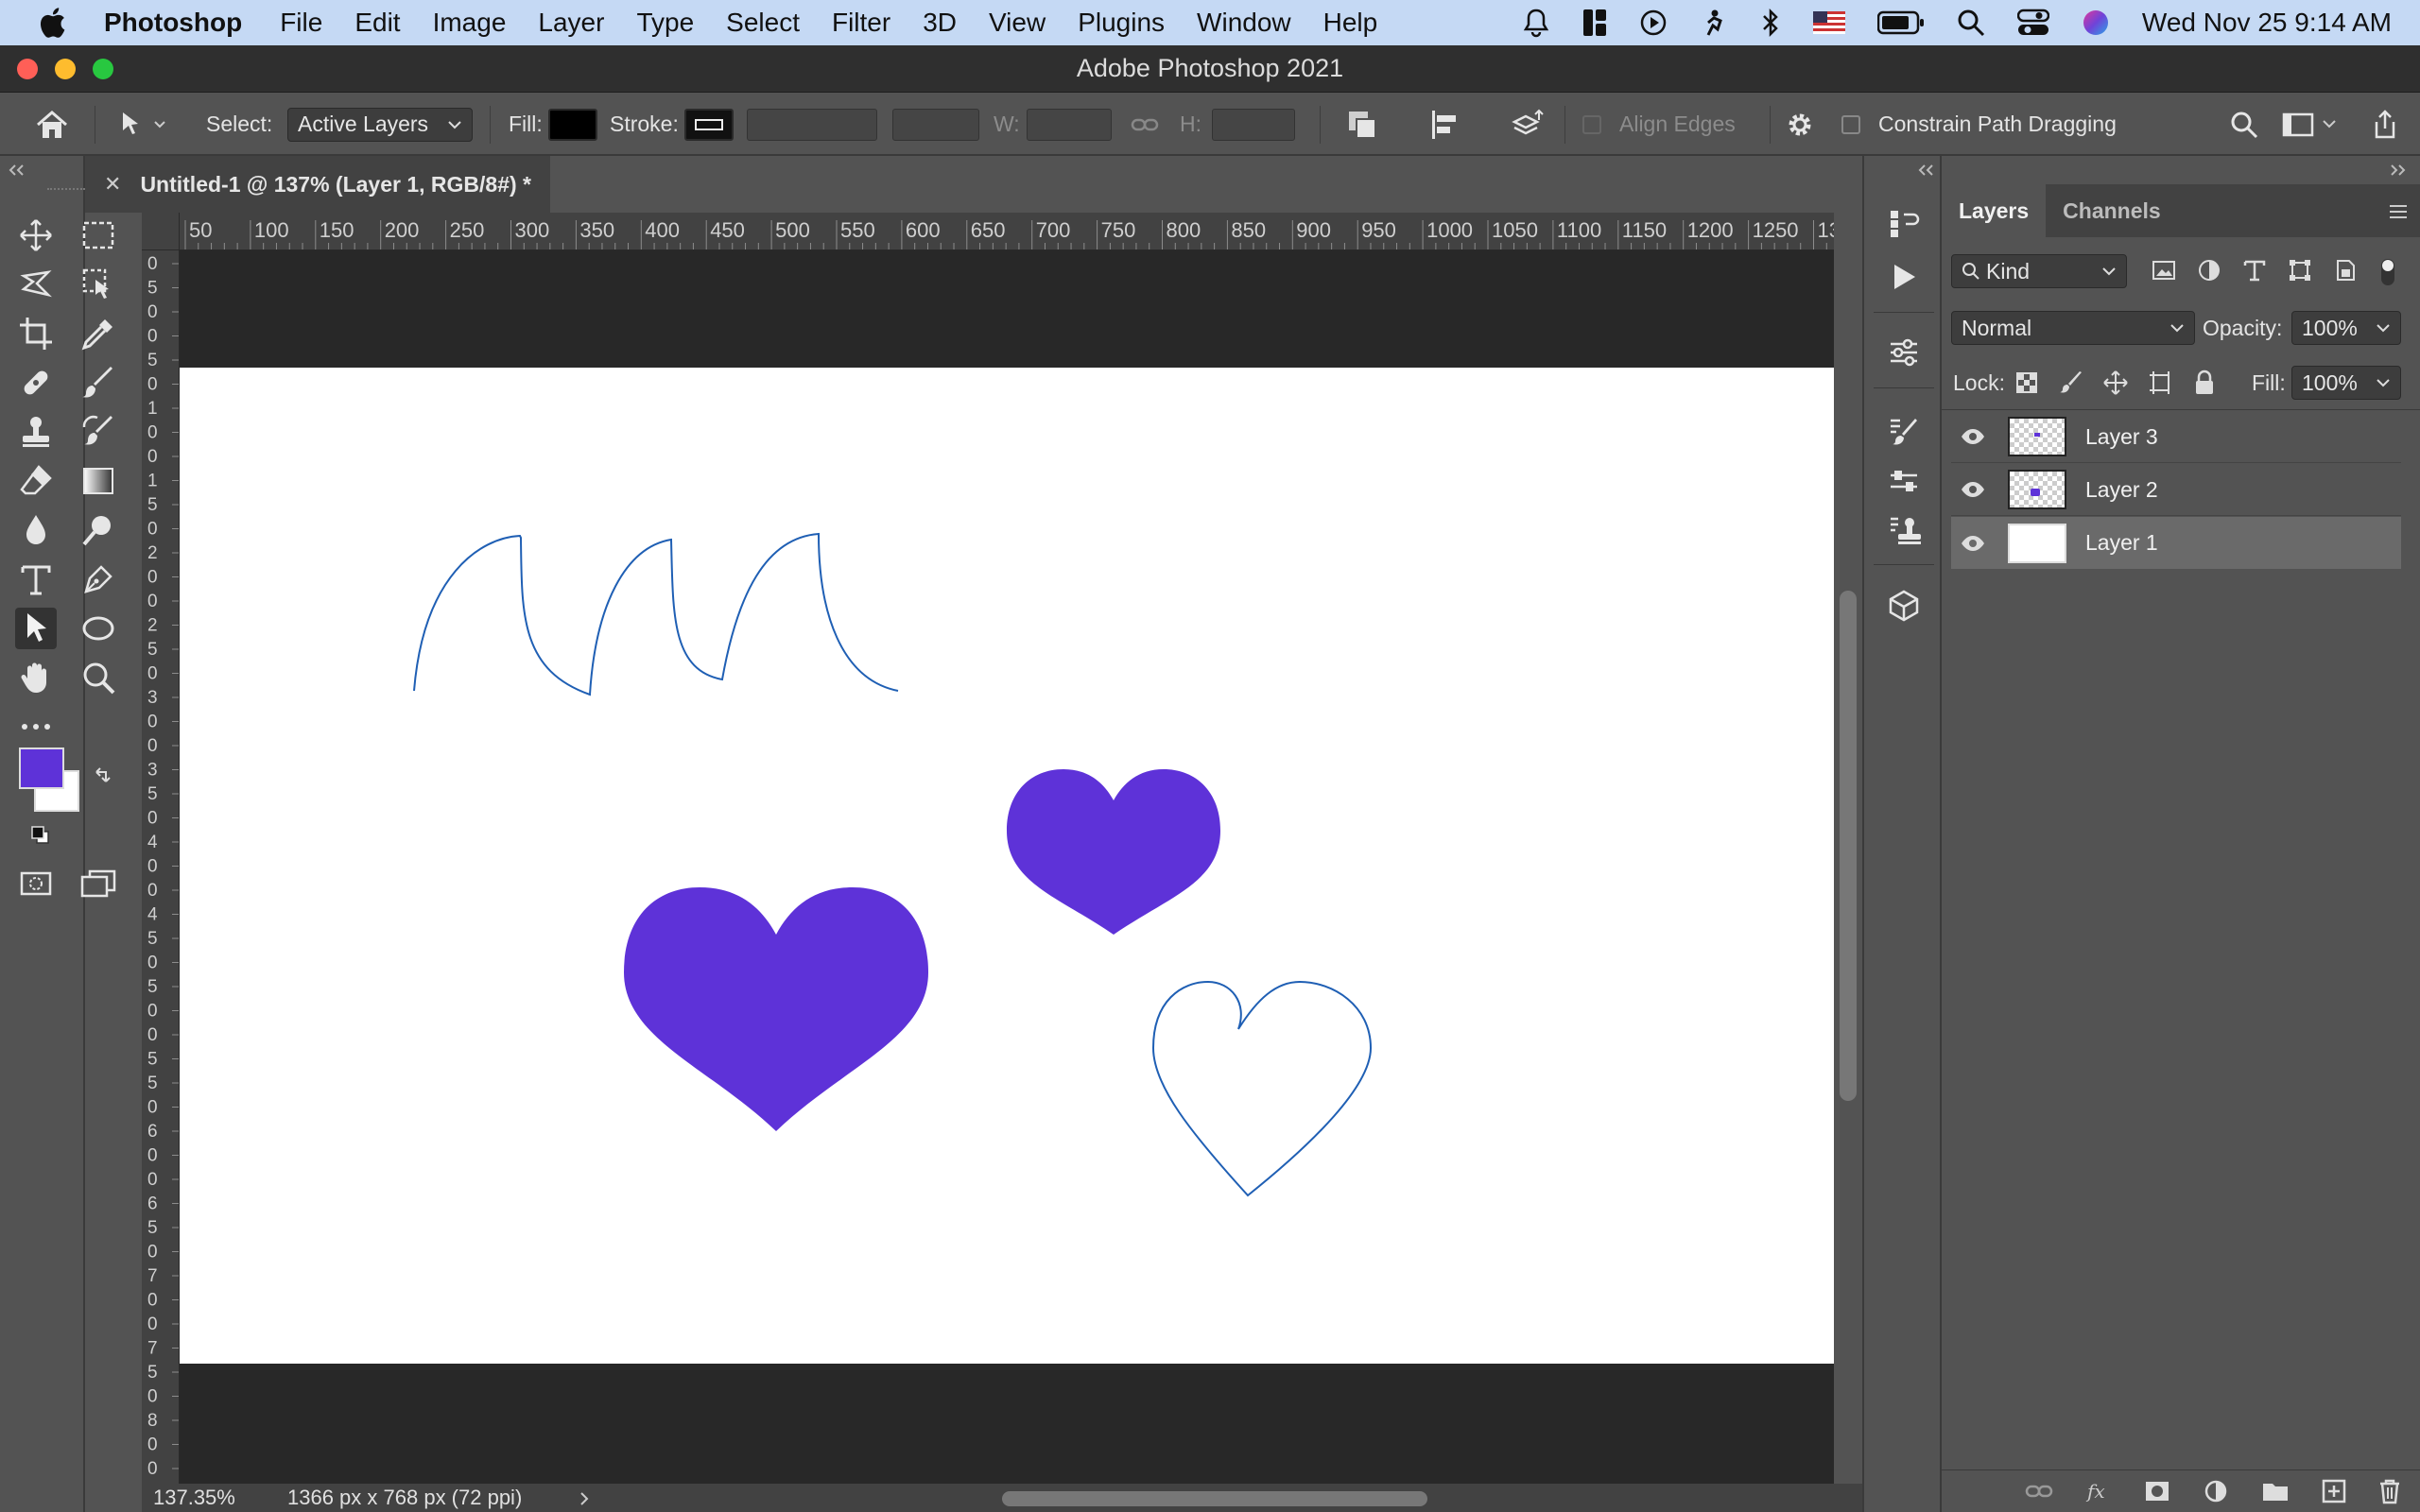  I want to click on filled-heart-small, so click(1113, 852).